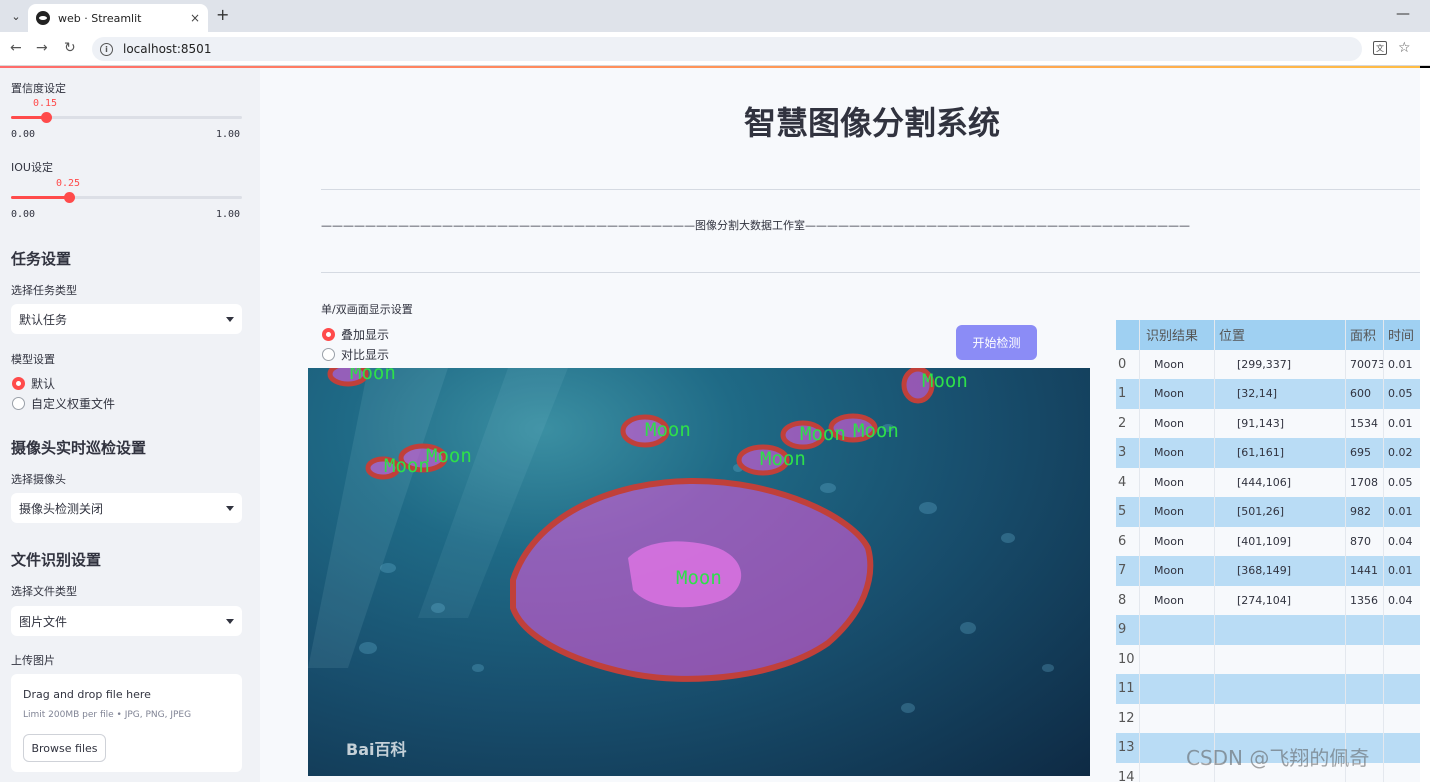 The image size is (1430, 782). What do you see at coordinates (61, 508) in the screenshot?
I see `camera-value: 摄像头检测关闭` at bounding box center [61, 508].